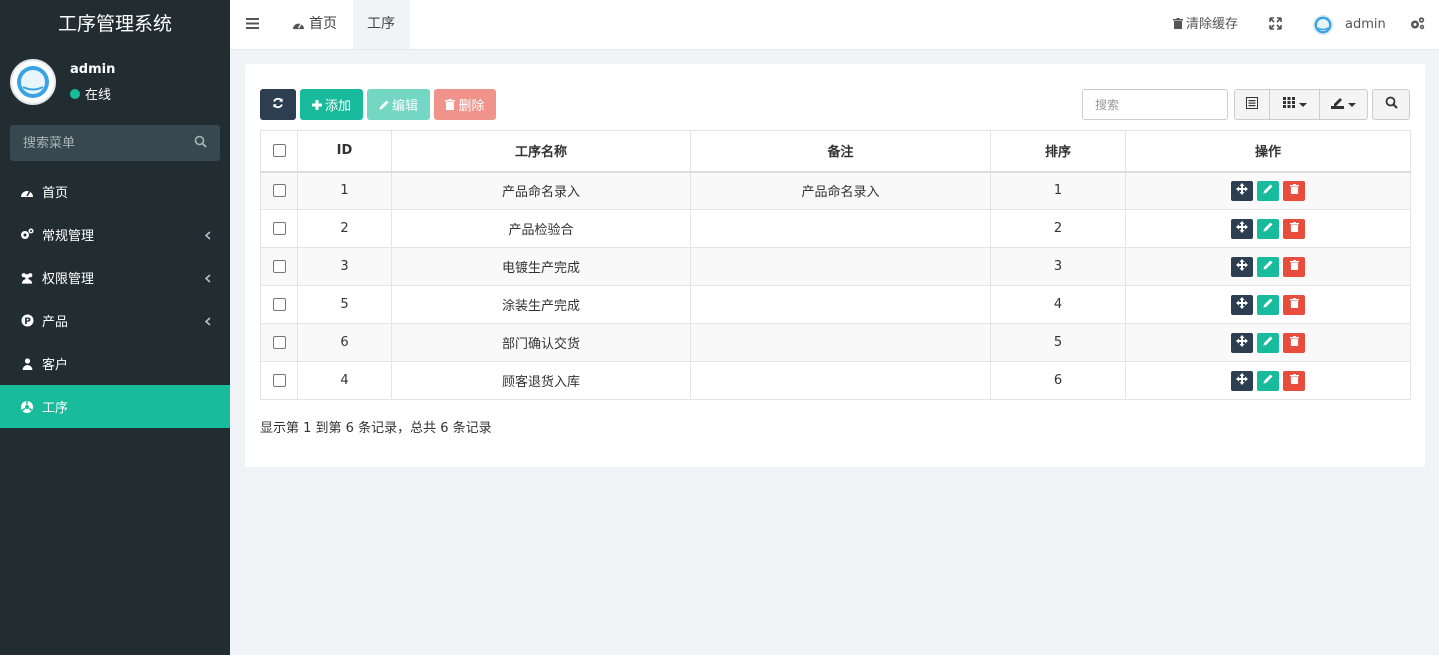 This screenshot has height=655, width=1439. What do you see at coordinates (115, 143) in the screenshot?
I see `menu-search-input` at bounding box center [115, 143].